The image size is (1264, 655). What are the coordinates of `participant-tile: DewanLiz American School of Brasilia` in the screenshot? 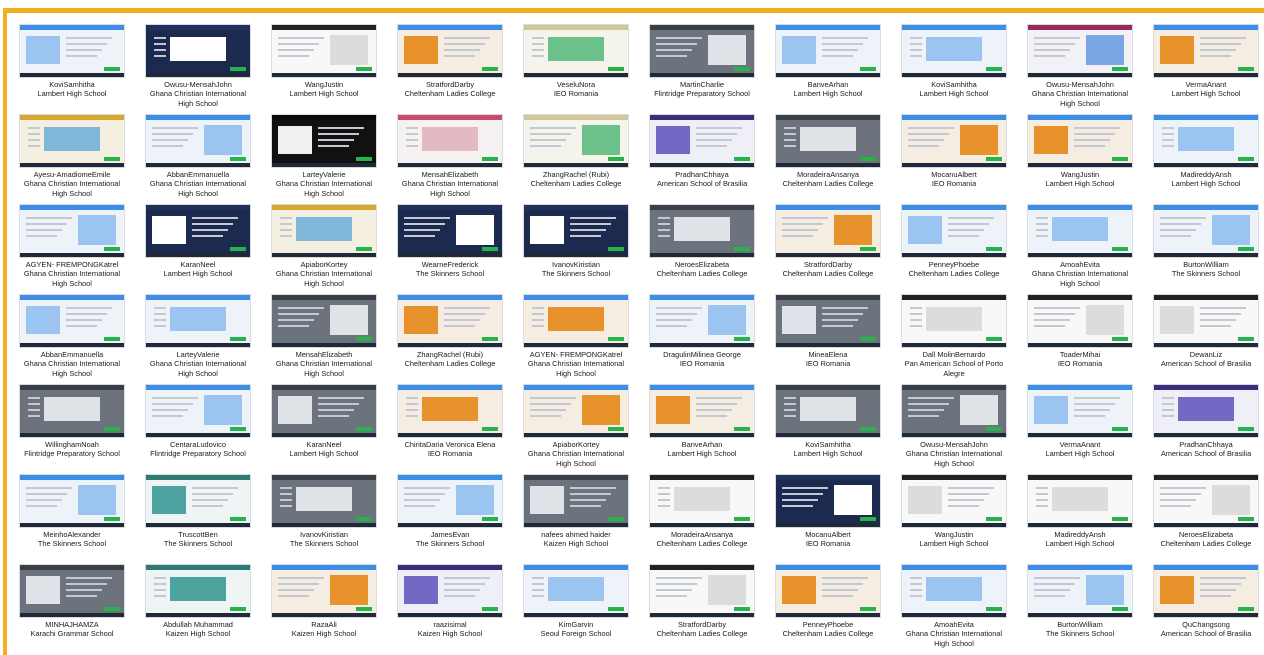 It's located at (1206, 340).